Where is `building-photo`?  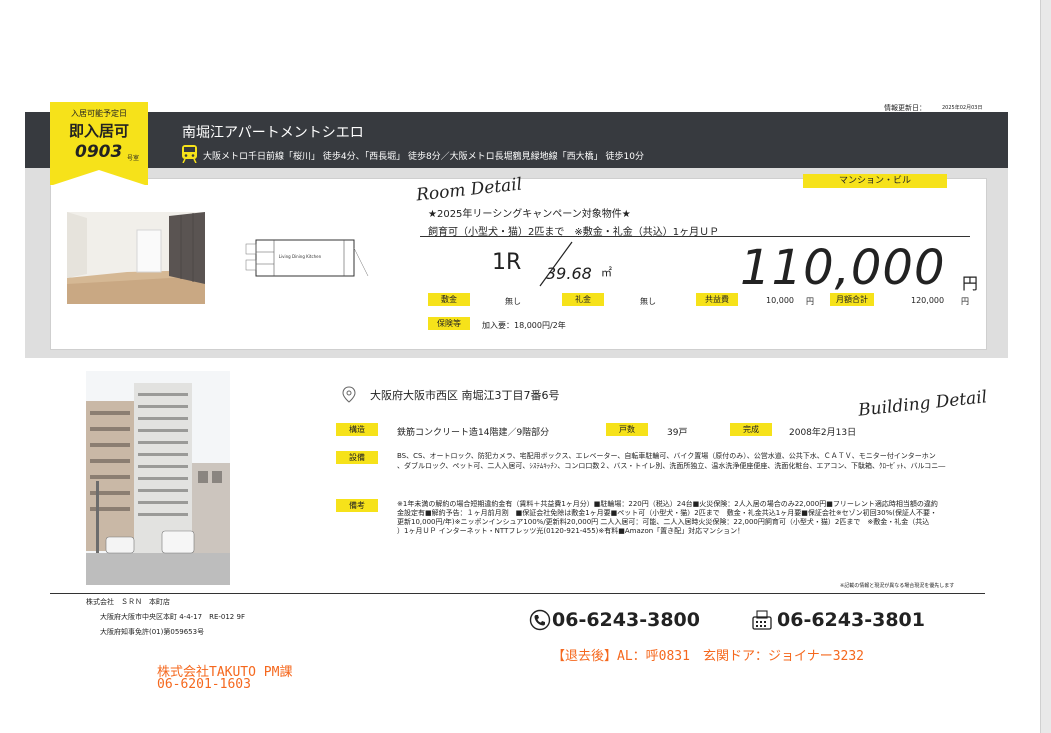 building-photo is located at coordinates (158, 478).